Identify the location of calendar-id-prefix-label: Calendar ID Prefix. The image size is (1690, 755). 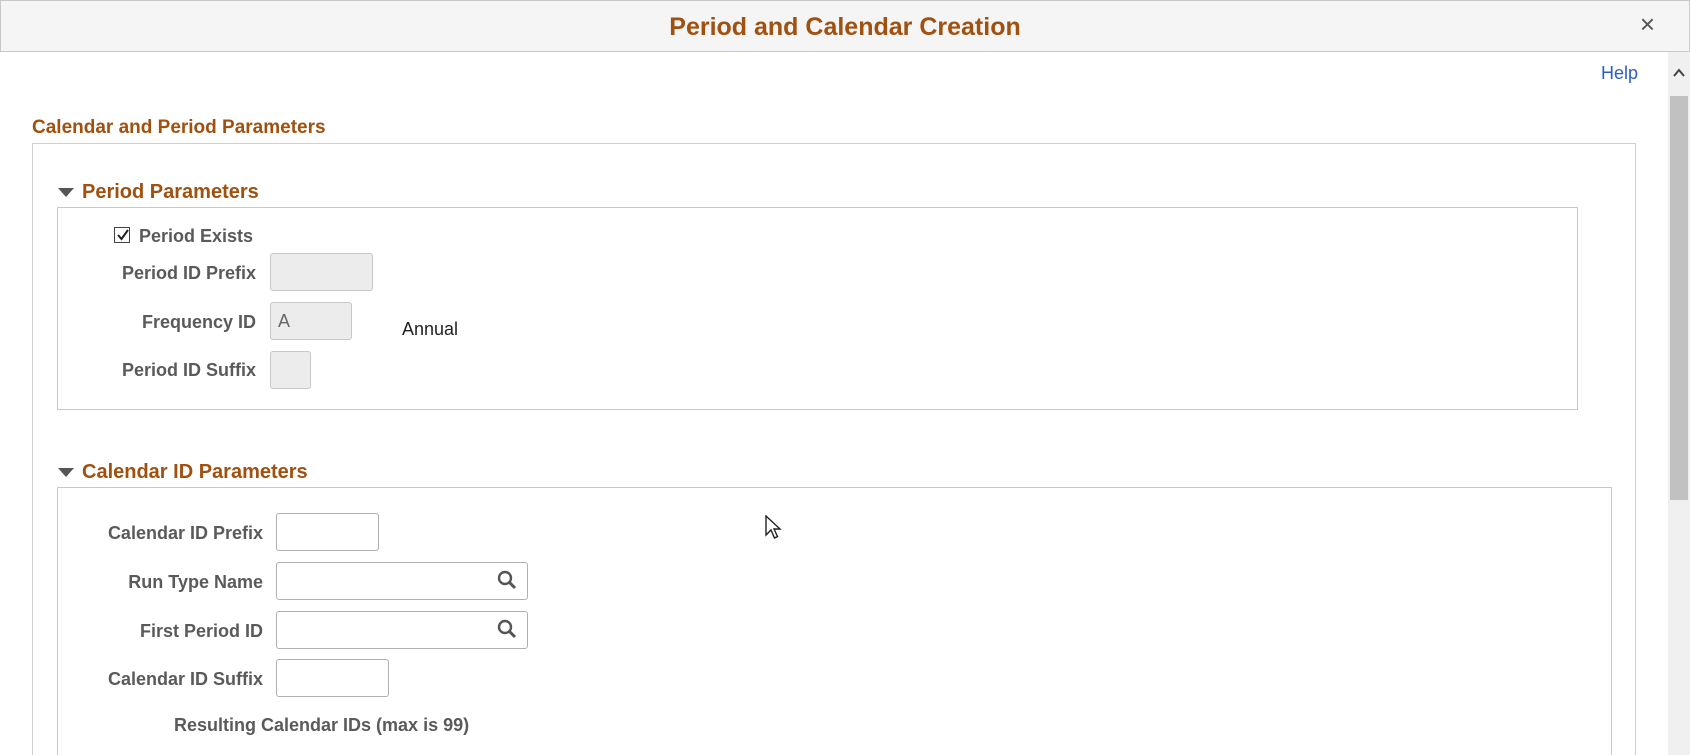
(185, 533).